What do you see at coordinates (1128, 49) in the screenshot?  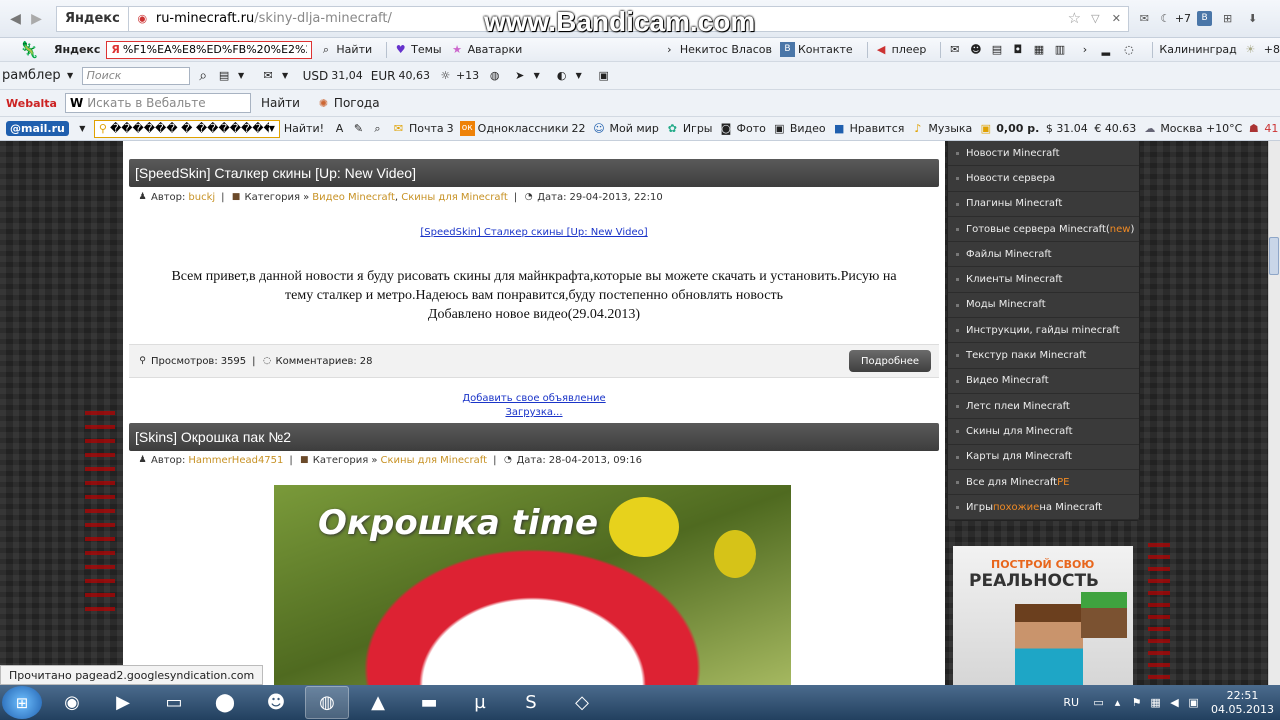 I see `chat-icon: ◌` at bounding box center [1128, 49].